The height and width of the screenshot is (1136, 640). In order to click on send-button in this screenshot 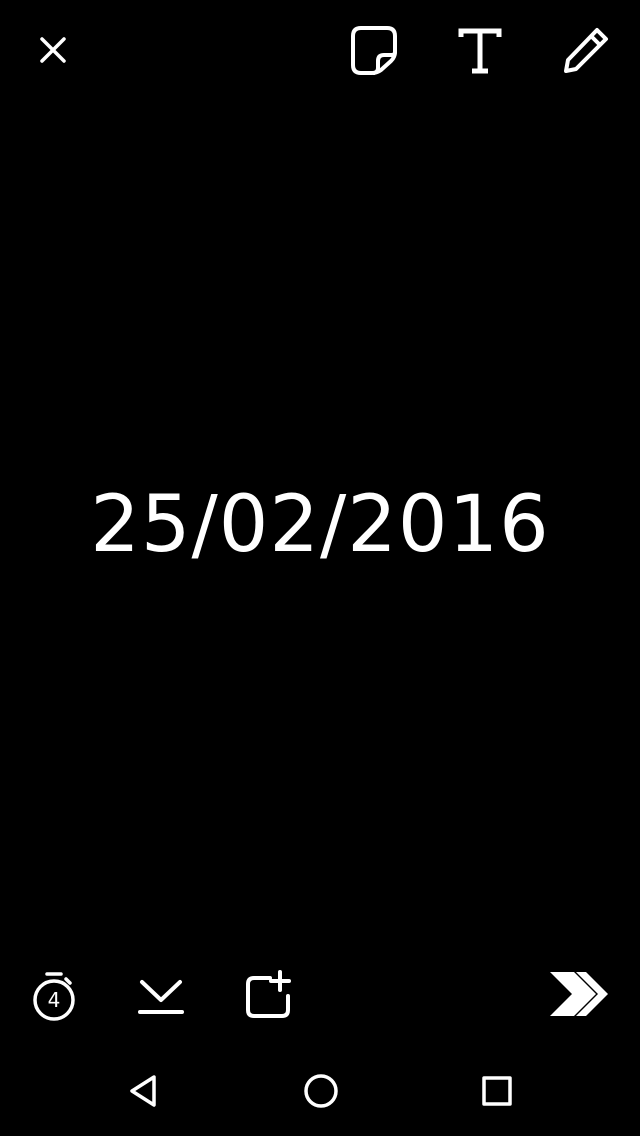, I will do `click(579, 994)`.